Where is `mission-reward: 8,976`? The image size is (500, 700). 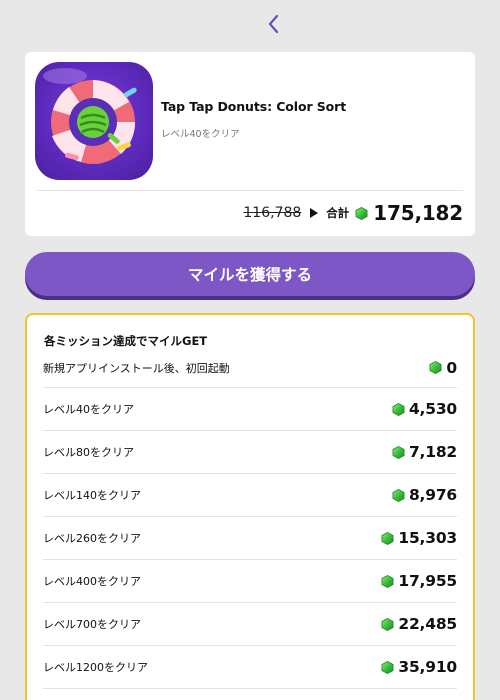
mission-reward: 8,976 is located at coordinates (424, 495).